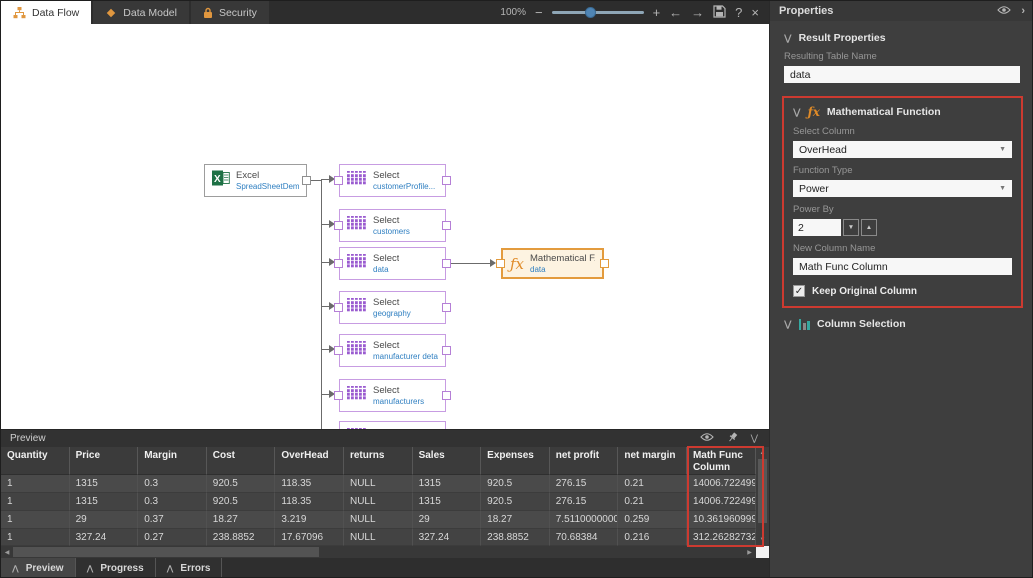 This screenshot has width=1033, height=578. What do you see at coordinates (515, 461) in the screenshot?
I see `column-header: Expenses` at bounding box center [515, 461].